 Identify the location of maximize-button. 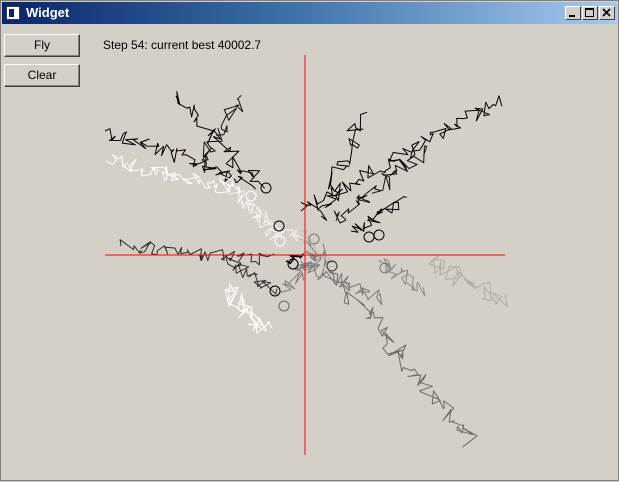
(590, 13).